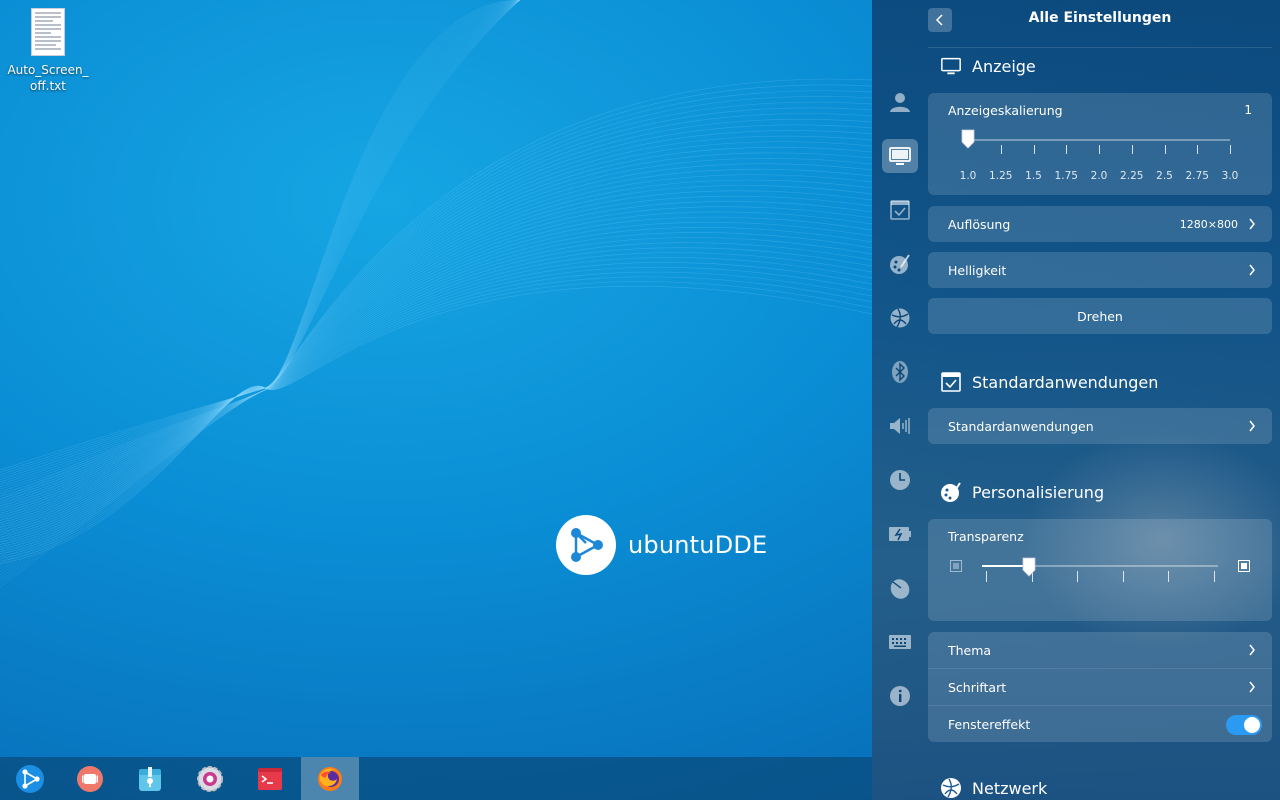  I want to click on scaling-value: 1, so click(1248, 110).